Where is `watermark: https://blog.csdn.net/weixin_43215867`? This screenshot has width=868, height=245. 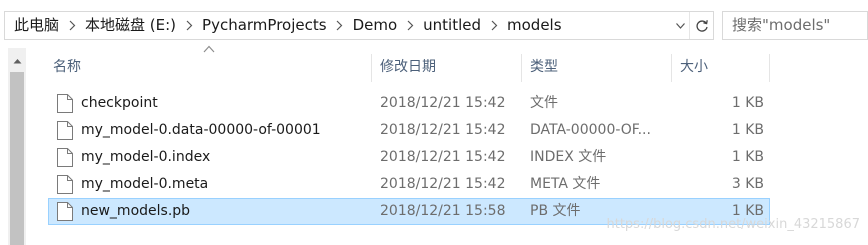 watermark: https://blog.csdn.net/weixin_43215867 is located at coordinates (733, 224).